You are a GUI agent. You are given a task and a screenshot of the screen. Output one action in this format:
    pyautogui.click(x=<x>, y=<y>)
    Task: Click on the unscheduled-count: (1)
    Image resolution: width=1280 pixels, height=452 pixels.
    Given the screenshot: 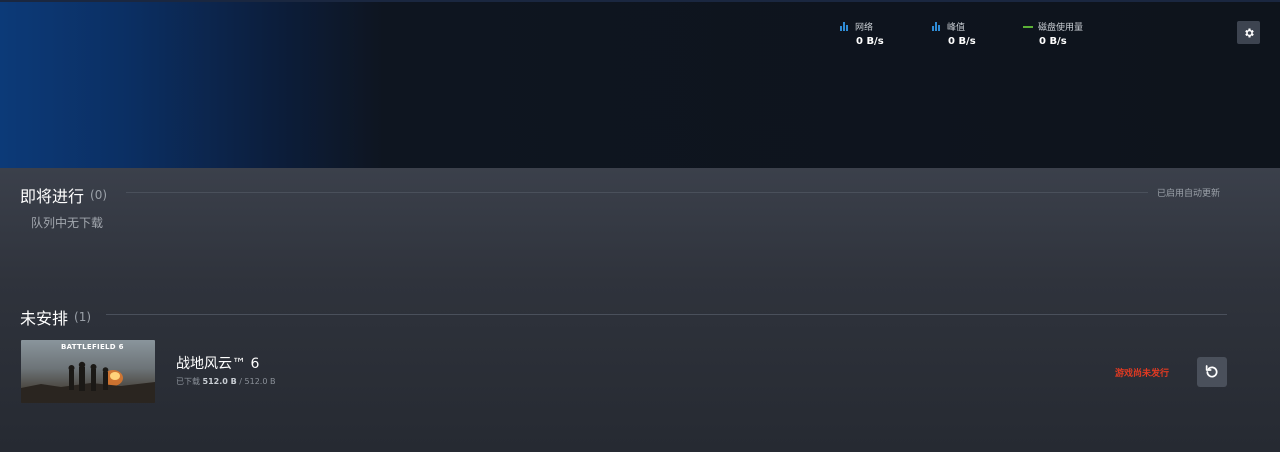 What is the action you would take?
    pyautogui.click(x=83, y=317)
    